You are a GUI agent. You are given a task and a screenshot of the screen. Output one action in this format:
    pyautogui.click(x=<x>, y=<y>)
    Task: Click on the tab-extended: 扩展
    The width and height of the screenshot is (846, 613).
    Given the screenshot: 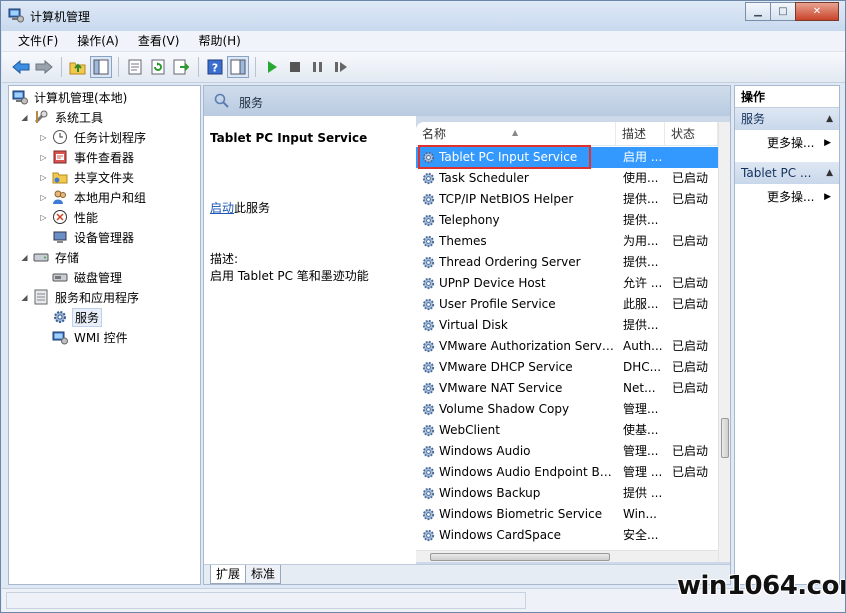 What is the action you would take?
    pyautogui.click(x=228, y=574)
    